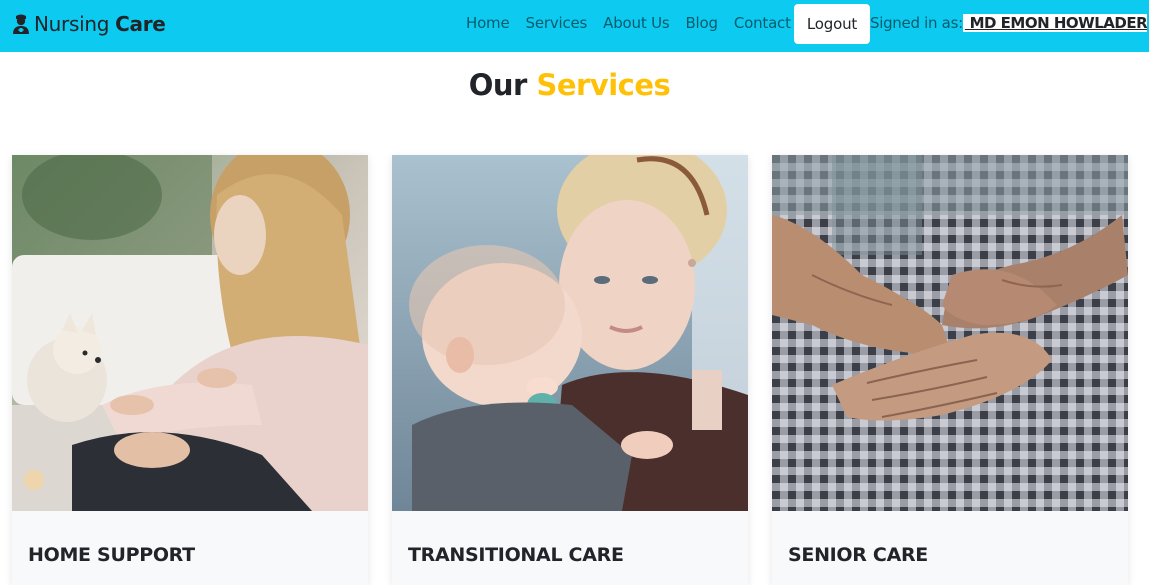  What do you see at coordinates (498, 85) in the screenshot?
I see `section-title-plain: Our` at bounding box center [498, 85].